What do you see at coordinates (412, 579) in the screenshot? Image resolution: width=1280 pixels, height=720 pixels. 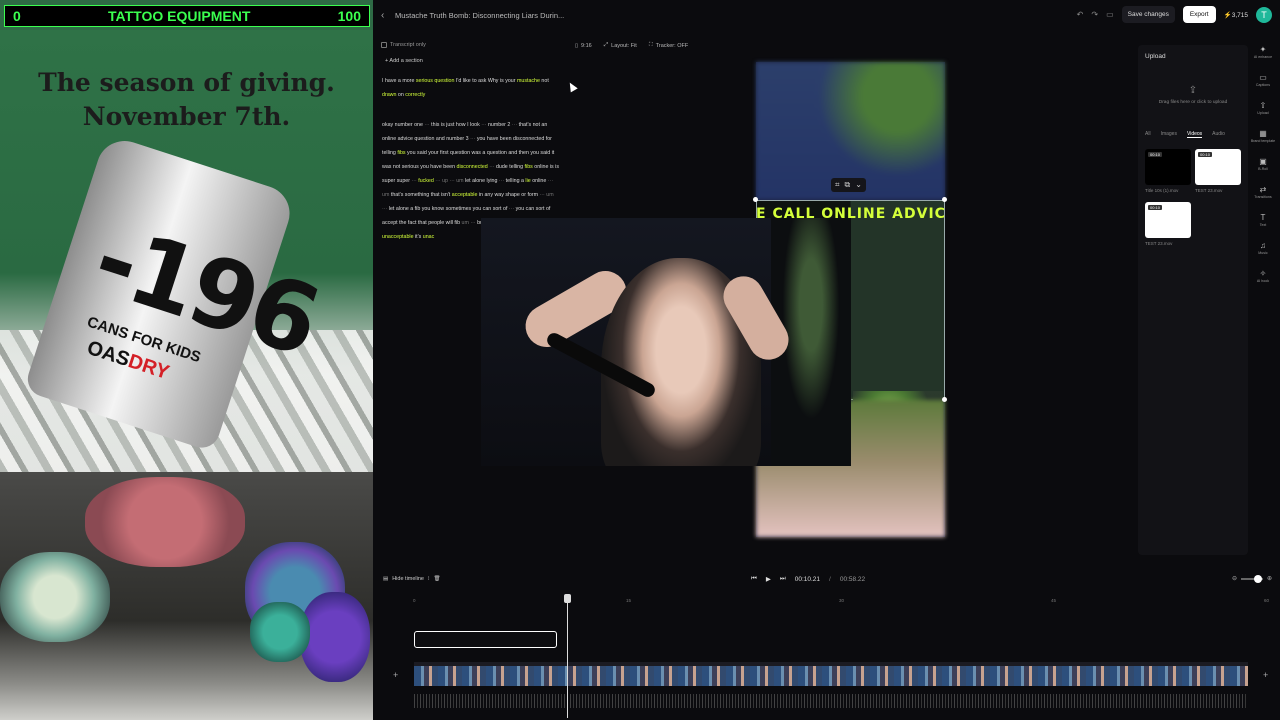 I see `hide-timeline-toggle: ▤ Hide timeline ⁞ 🗑` at bounding box center [412, 579].